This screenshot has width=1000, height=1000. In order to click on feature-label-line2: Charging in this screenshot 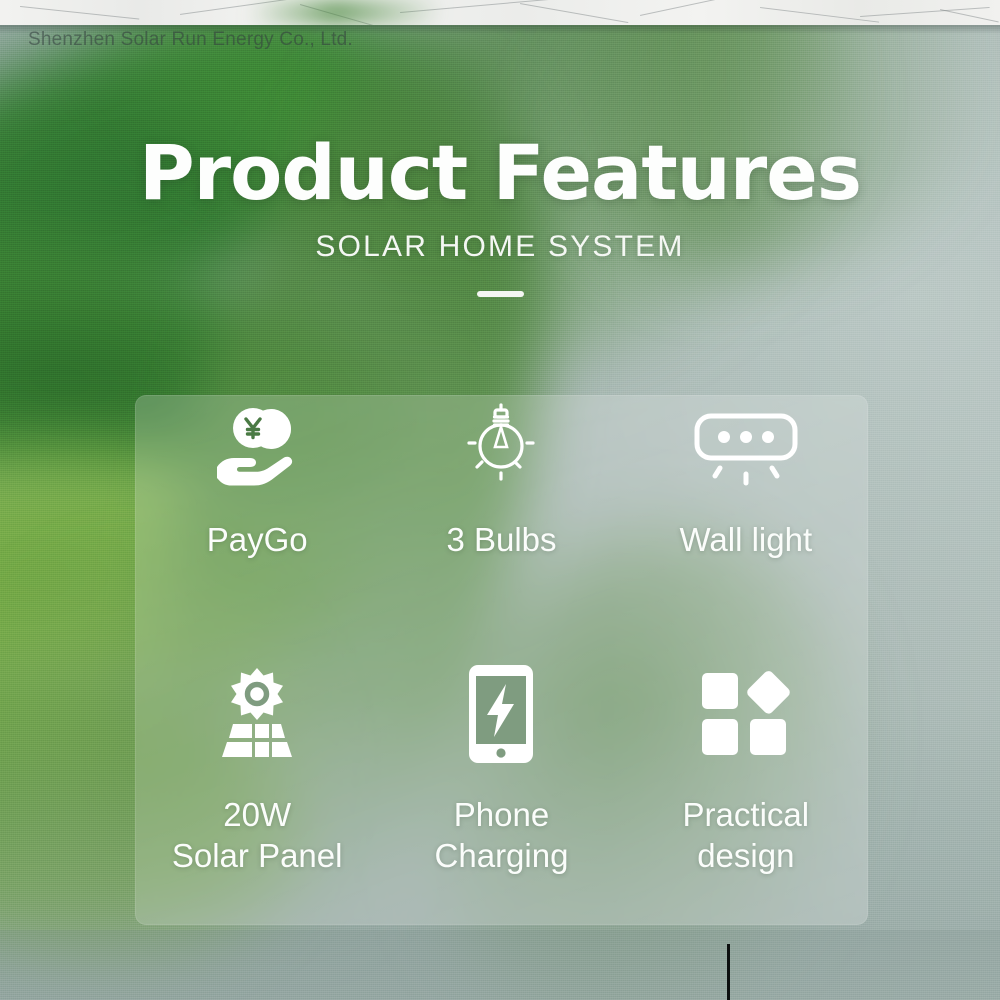, I will do `click(501, 855)`.